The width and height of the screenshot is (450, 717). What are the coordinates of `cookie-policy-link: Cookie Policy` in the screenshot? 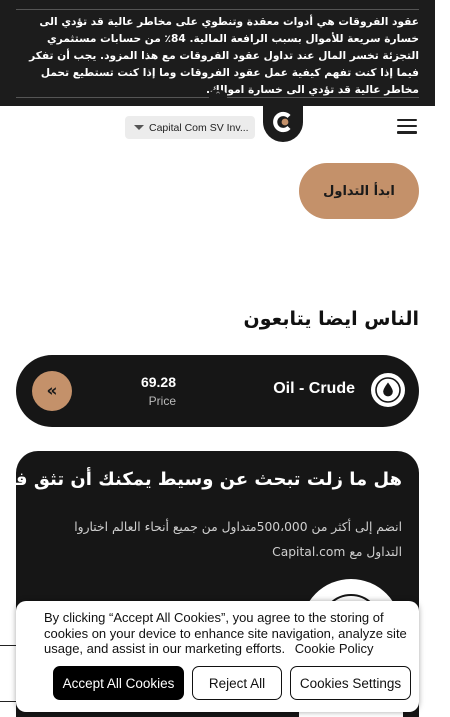 It's located at (334, 648).